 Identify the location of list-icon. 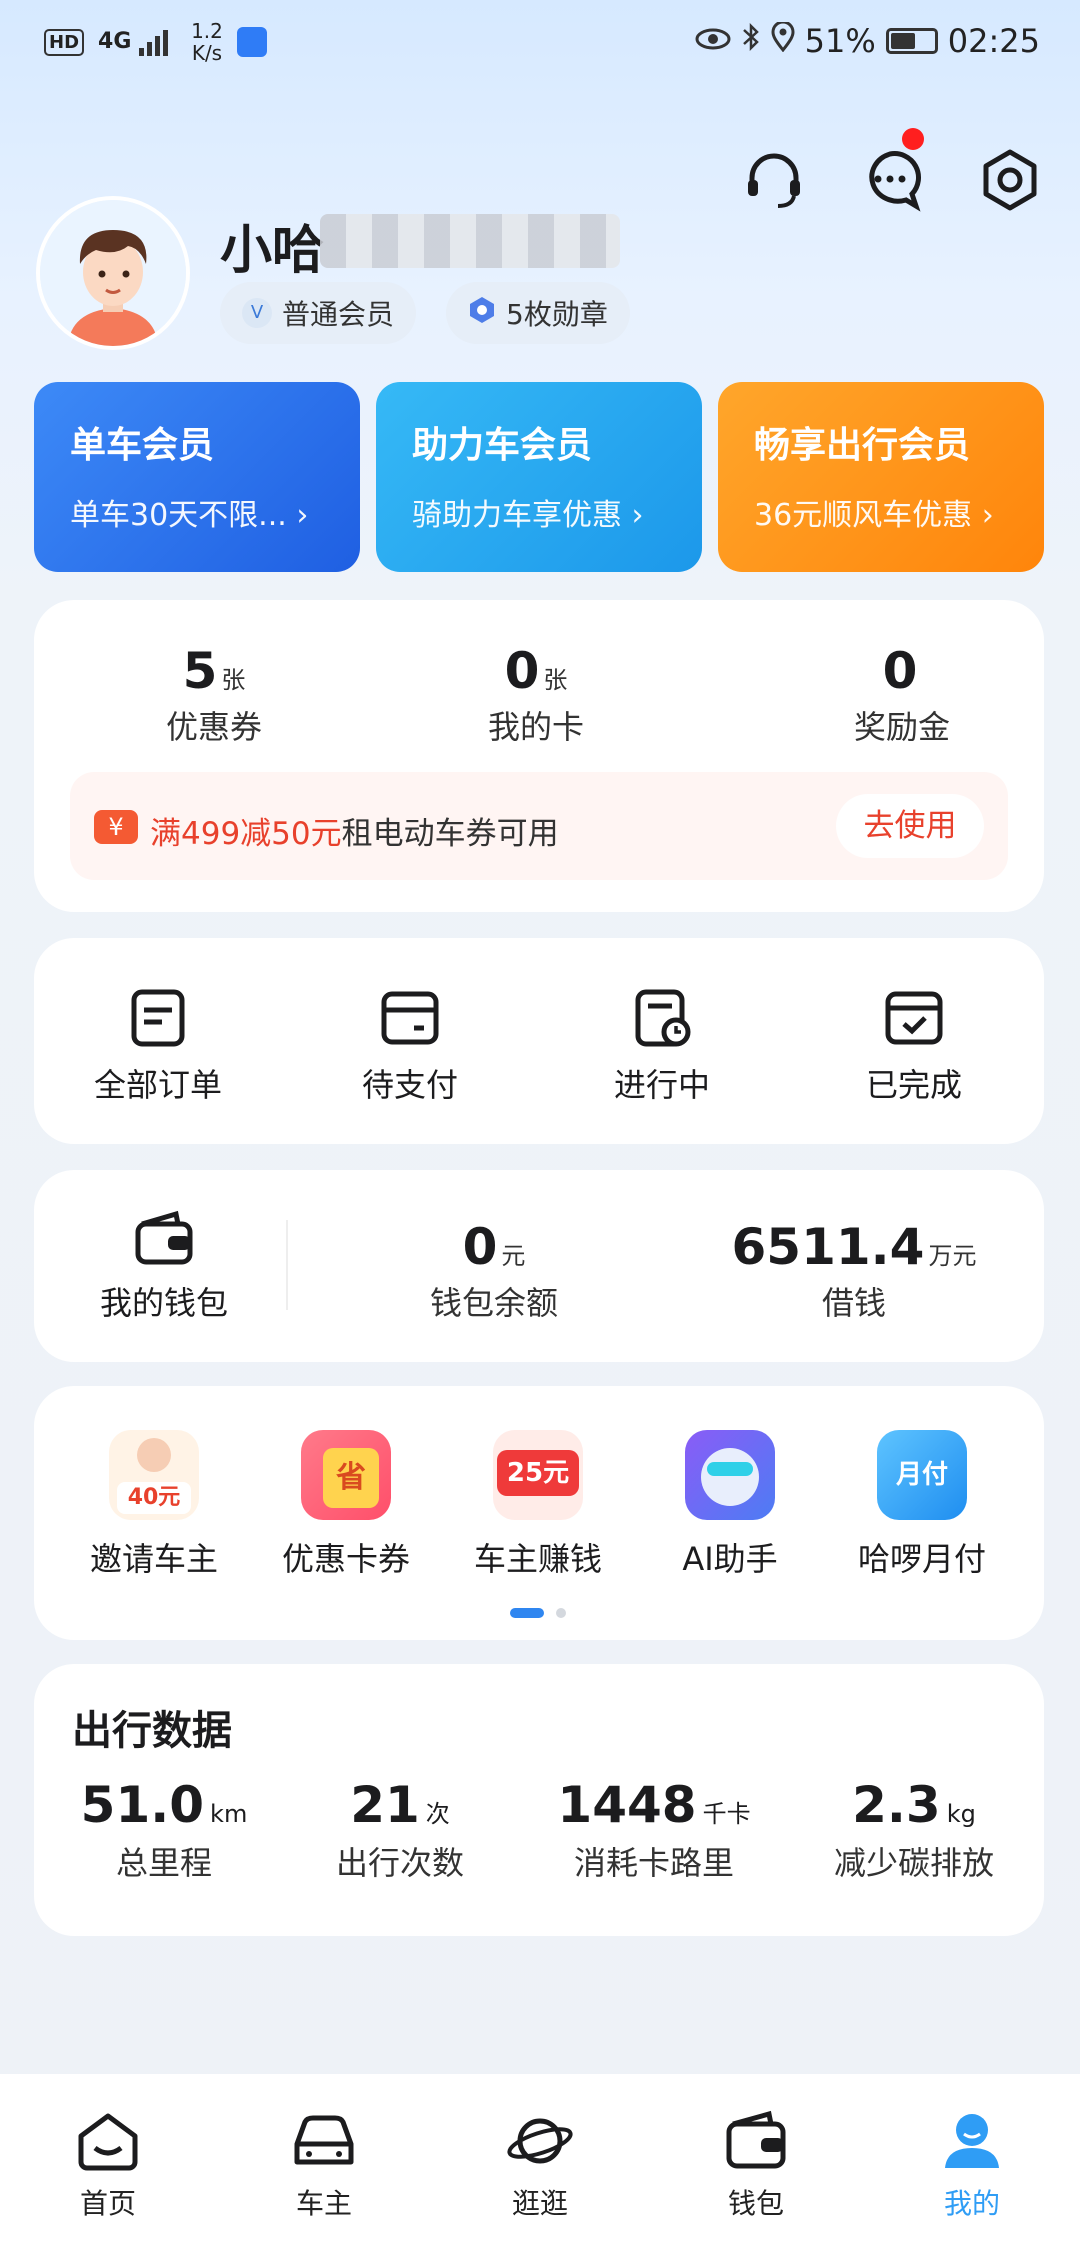
(158, 1018).